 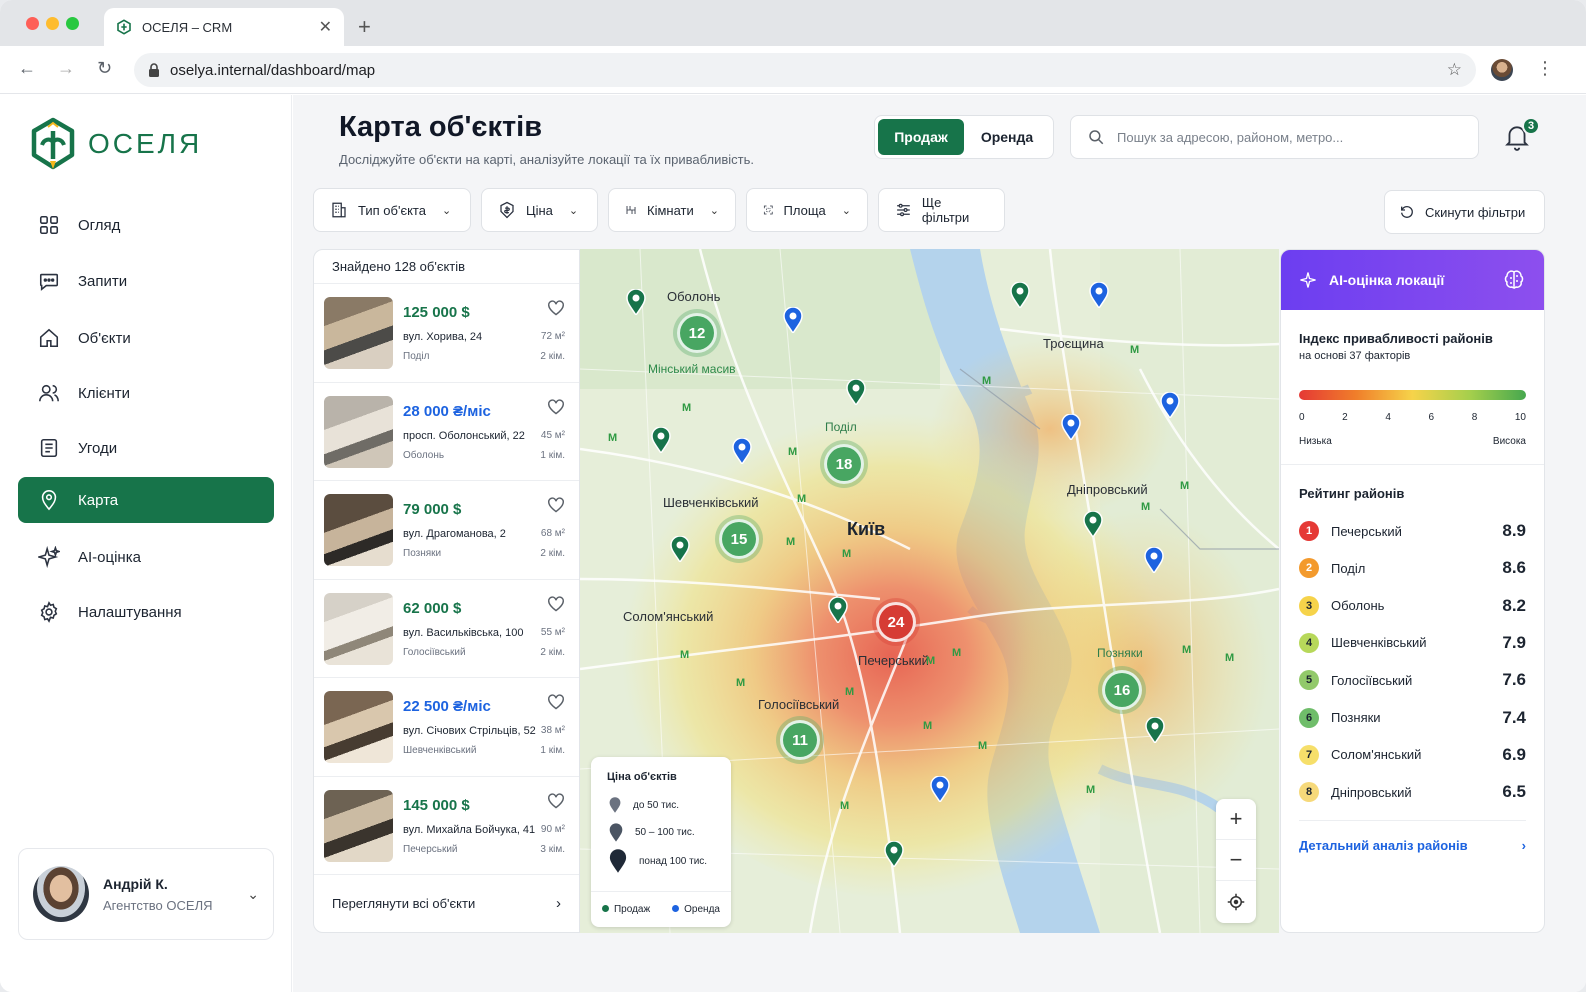 I want to click on view-all-listings-link: Переглянути всі об'єкти ›, so click(x=446, y=903).